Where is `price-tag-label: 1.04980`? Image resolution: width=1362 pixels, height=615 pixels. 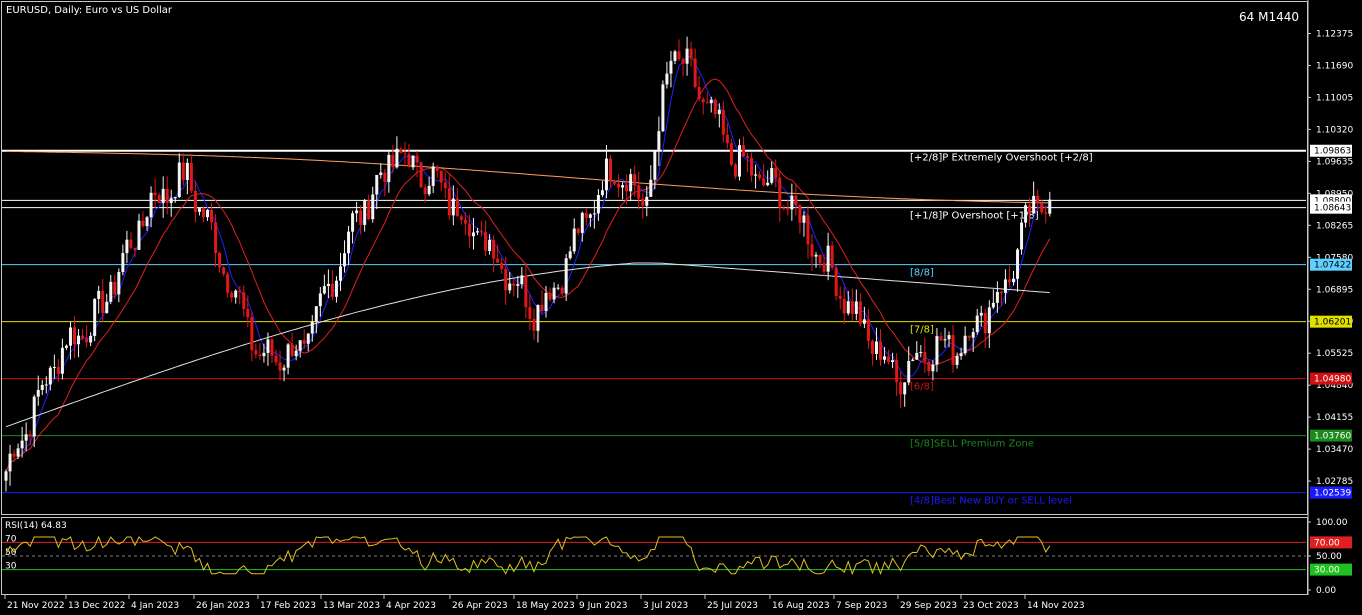 price-tag-label: 1.04980 is located at coordinates (1332, 380).